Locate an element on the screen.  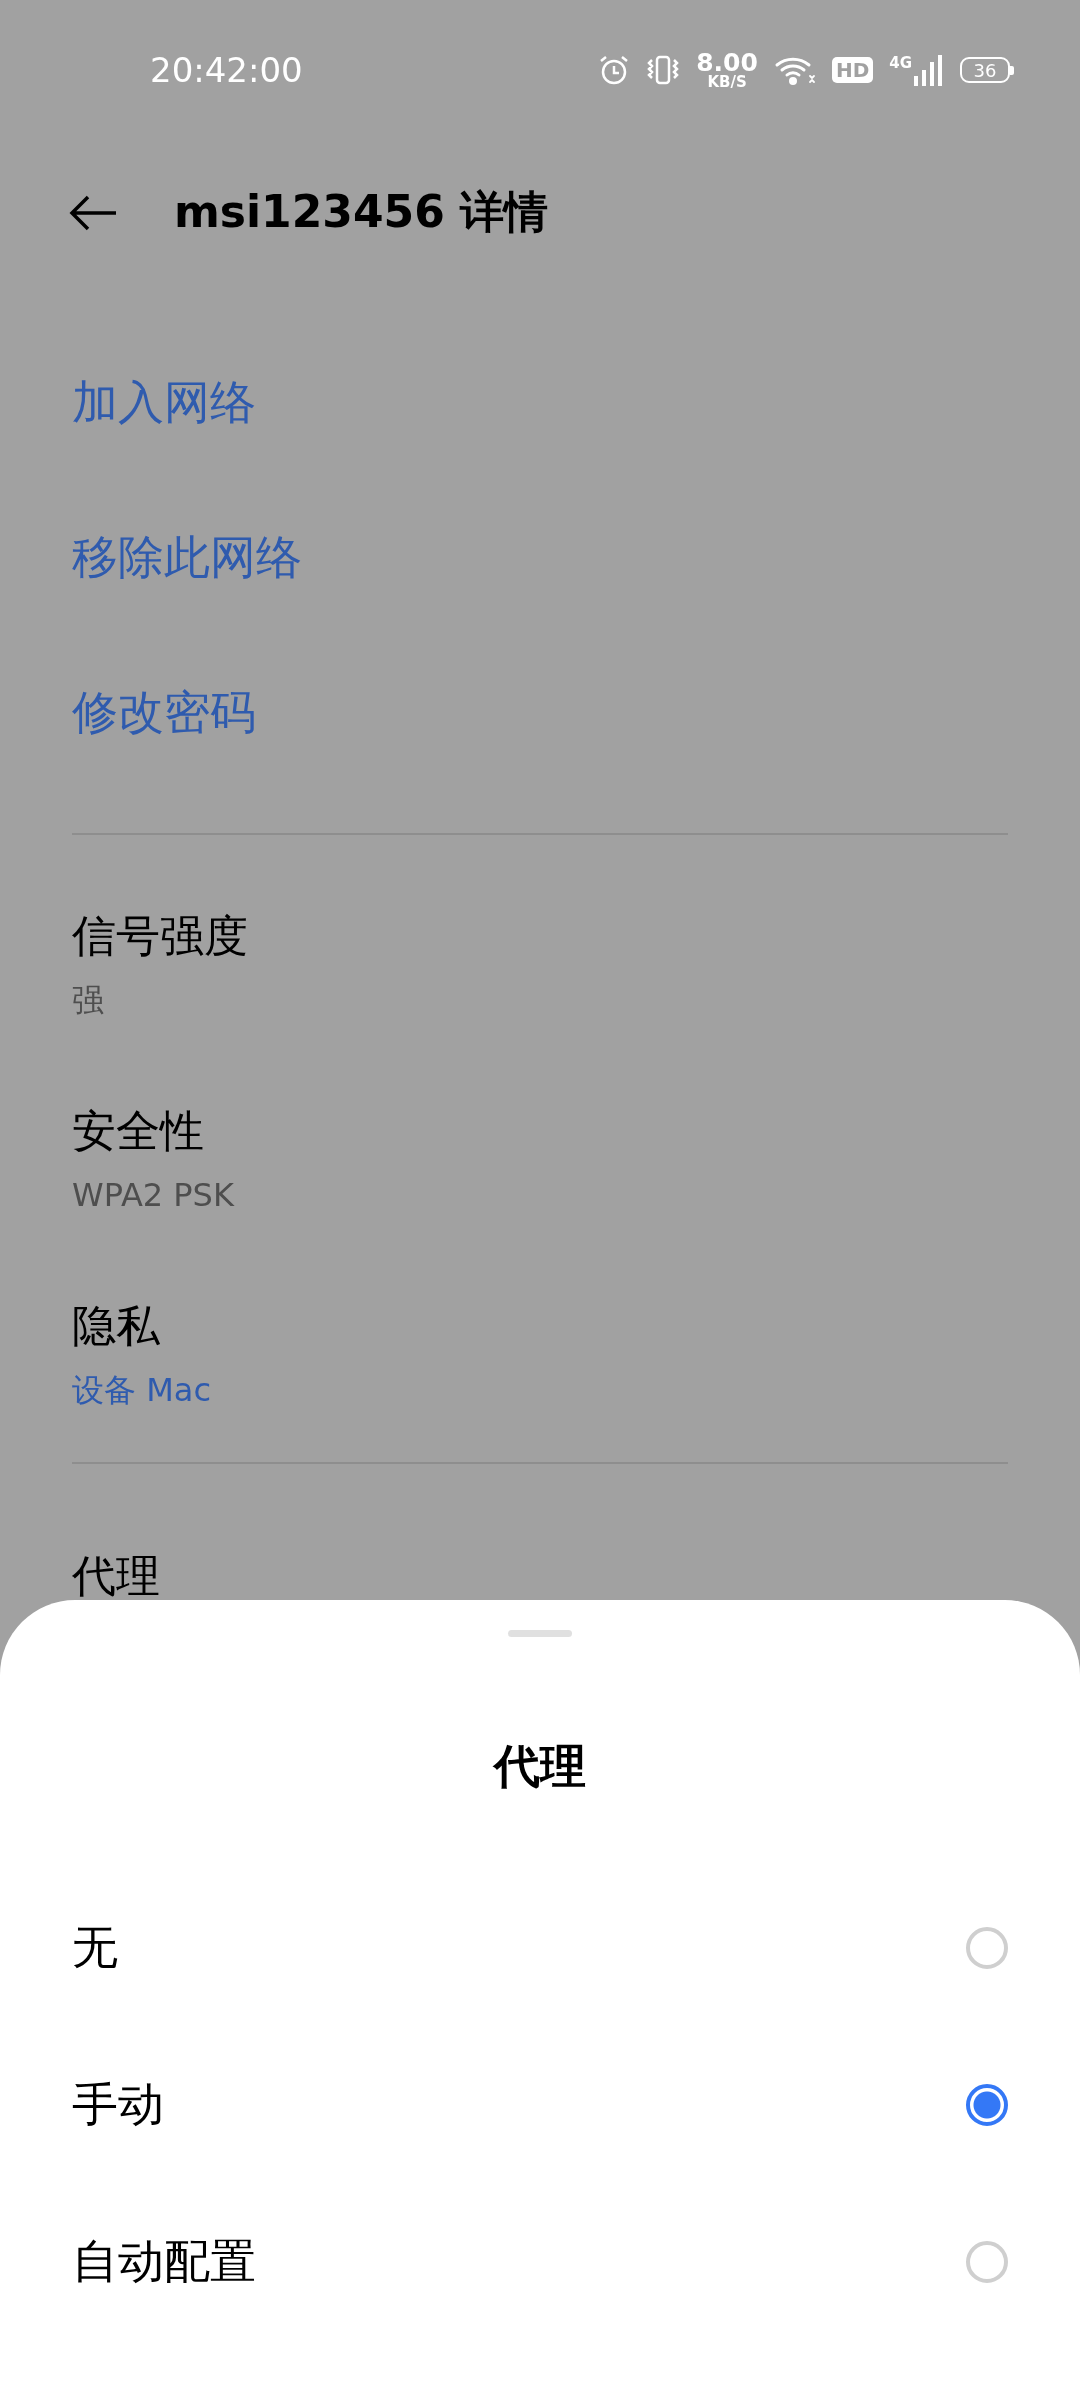
net-speed-unit: KB/S is located at coordinates (727, 82).